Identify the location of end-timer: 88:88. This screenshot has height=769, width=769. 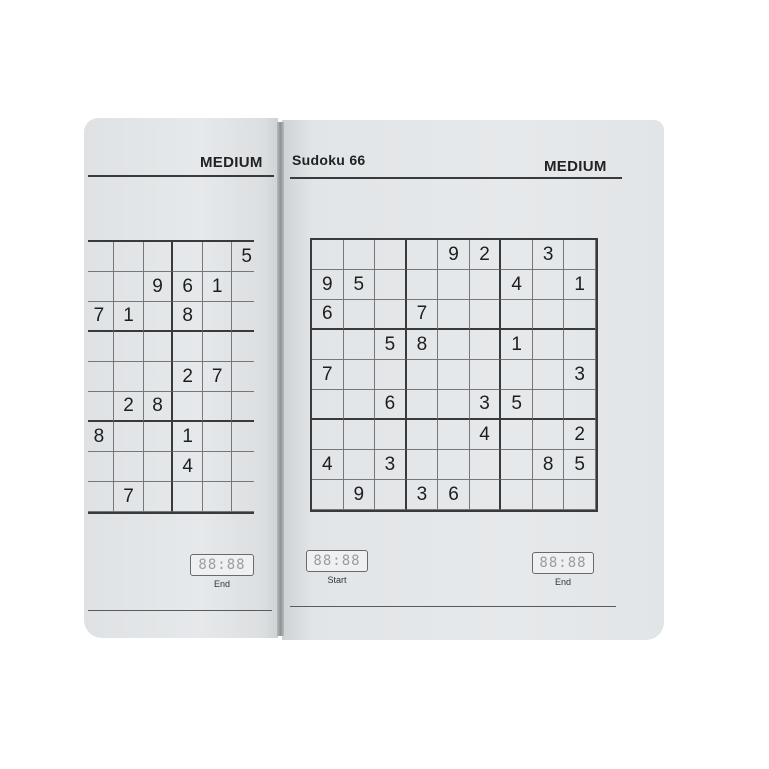
(563, 563).